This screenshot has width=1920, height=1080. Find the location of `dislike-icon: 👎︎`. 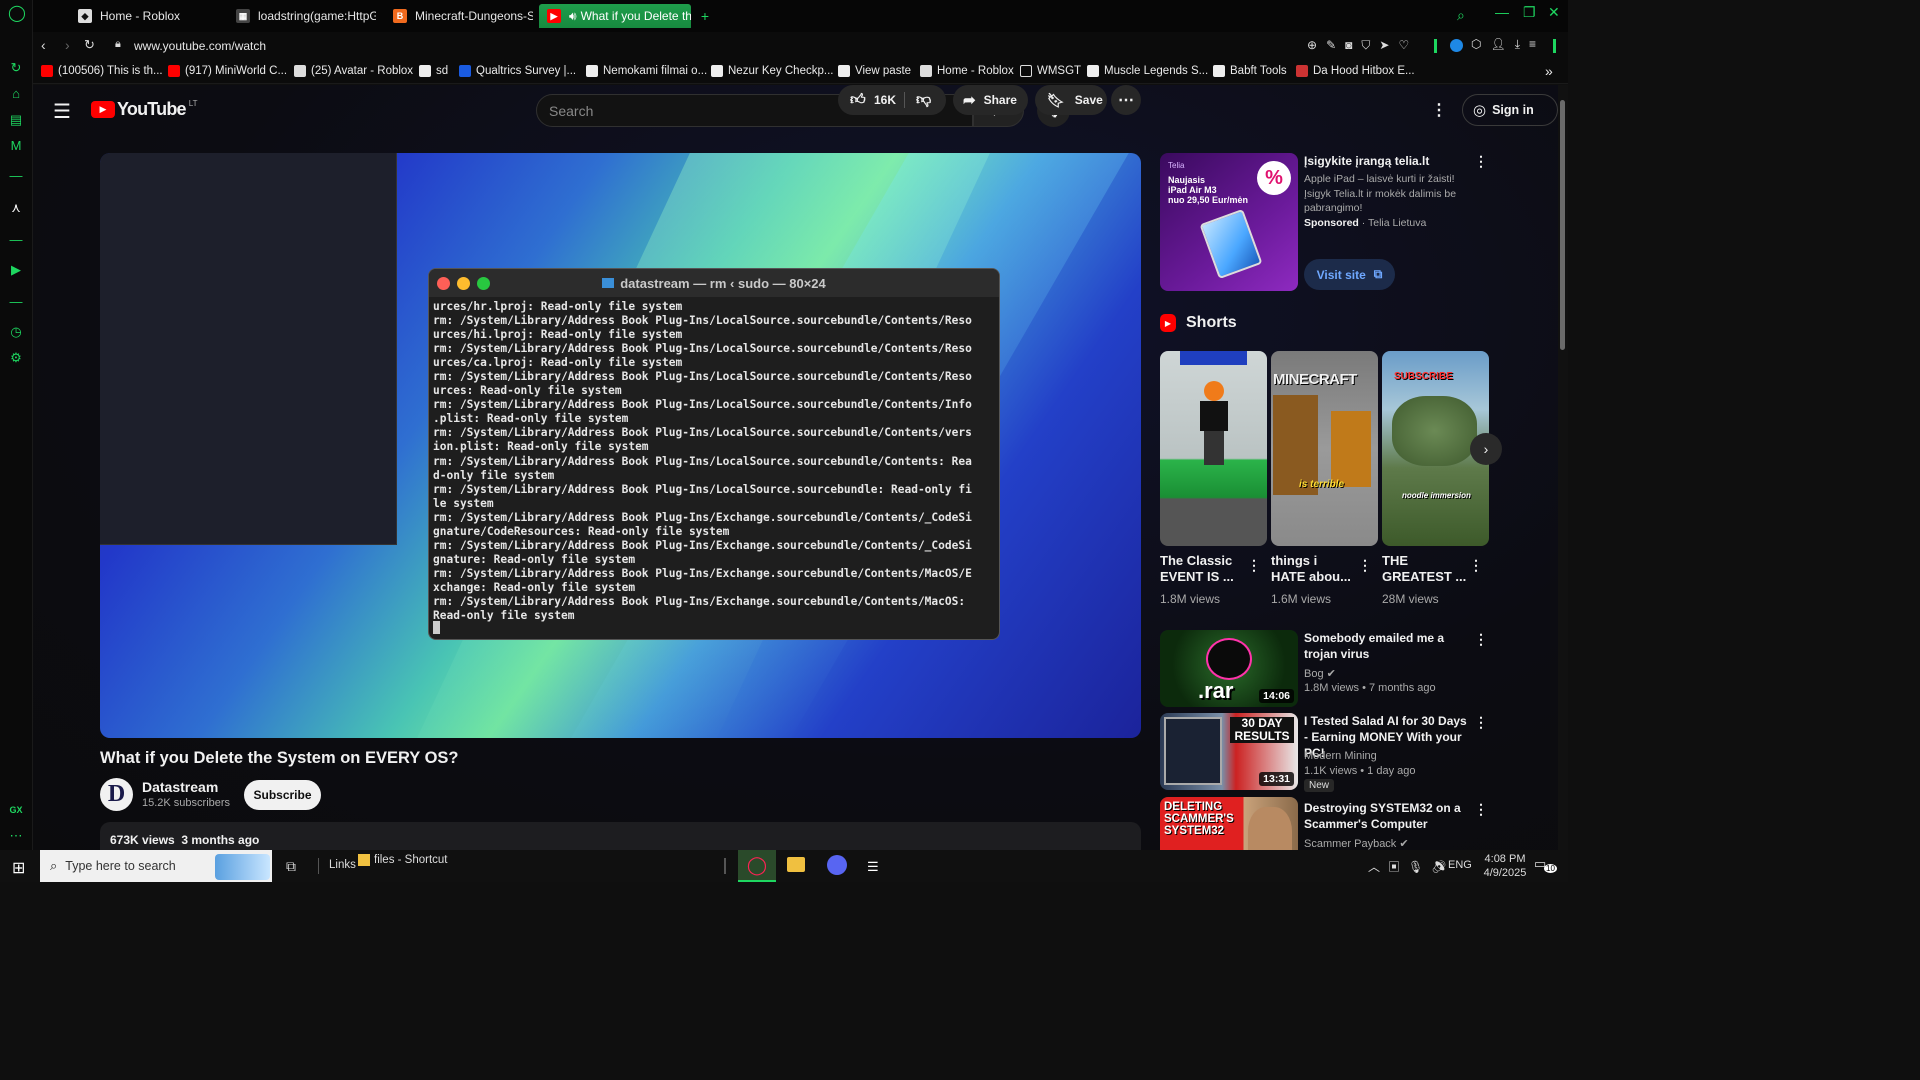

dislike-icon: 👎︎ is located at coordinates (923, 100).